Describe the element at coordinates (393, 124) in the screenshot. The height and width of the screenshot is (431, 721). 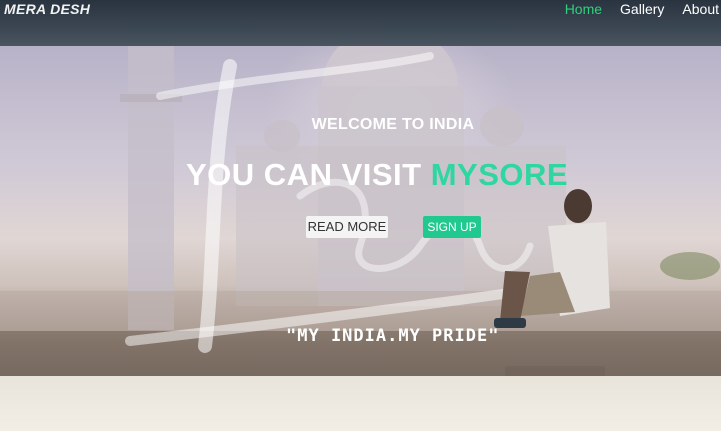
I see `welcome-heading: WELCOME TO INDIA` at that location.